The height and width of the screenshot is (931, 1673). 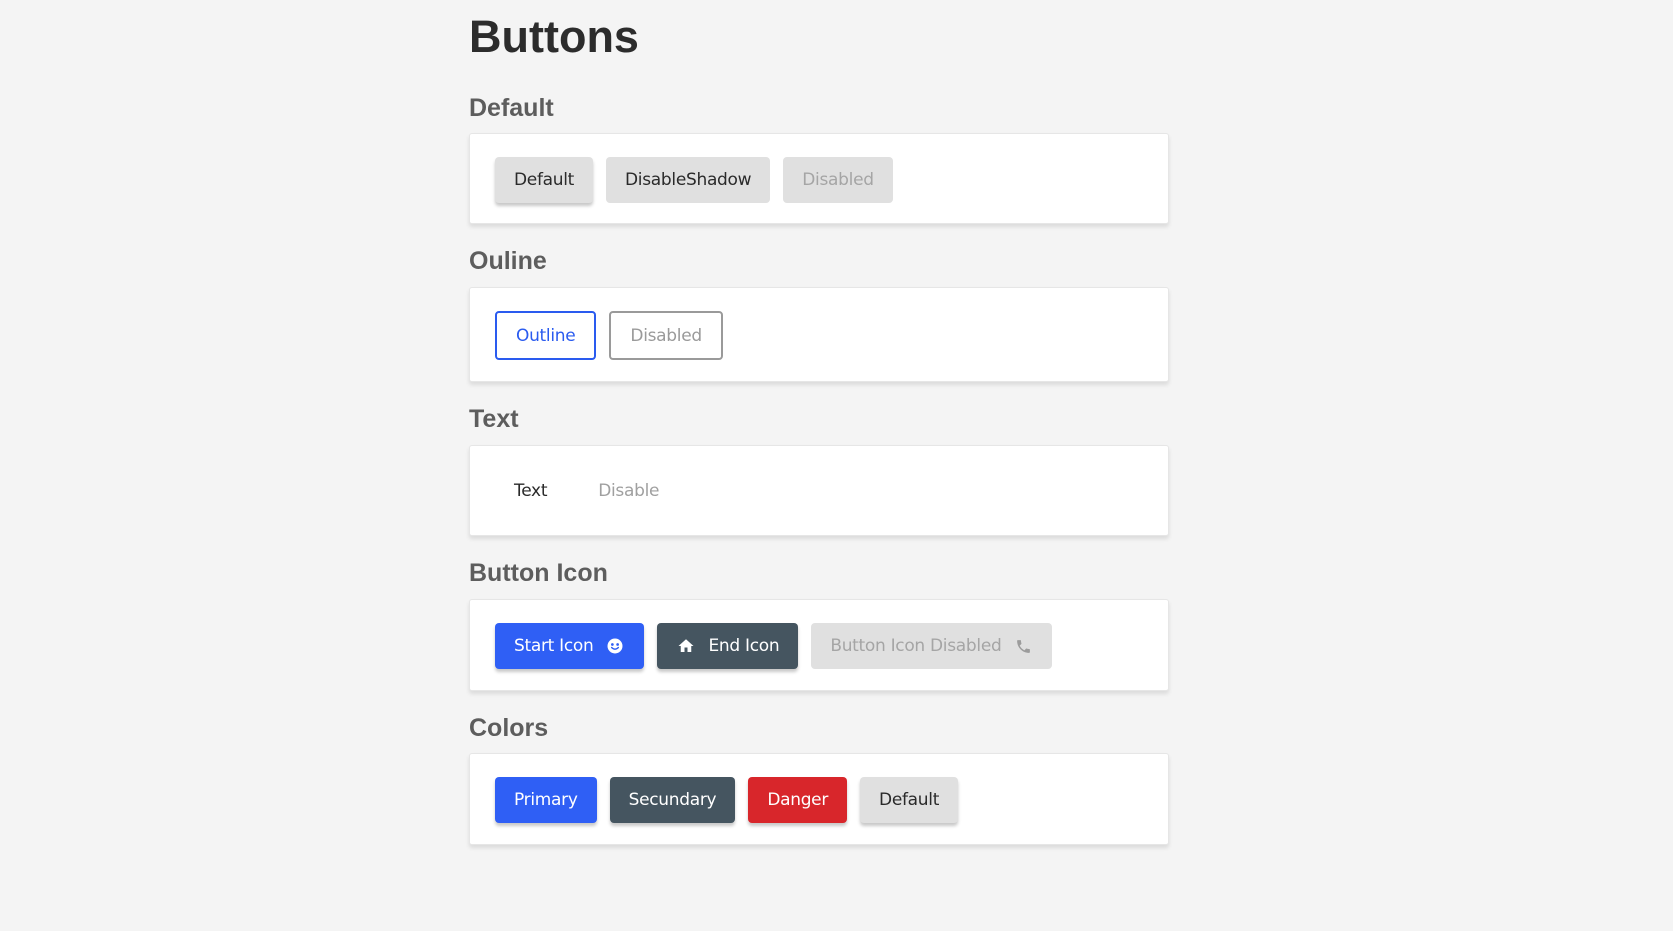 What do you see at coordinates (544, 180) in the screenshot?
I see `default-button: Default` at bounding box center [544, 180].